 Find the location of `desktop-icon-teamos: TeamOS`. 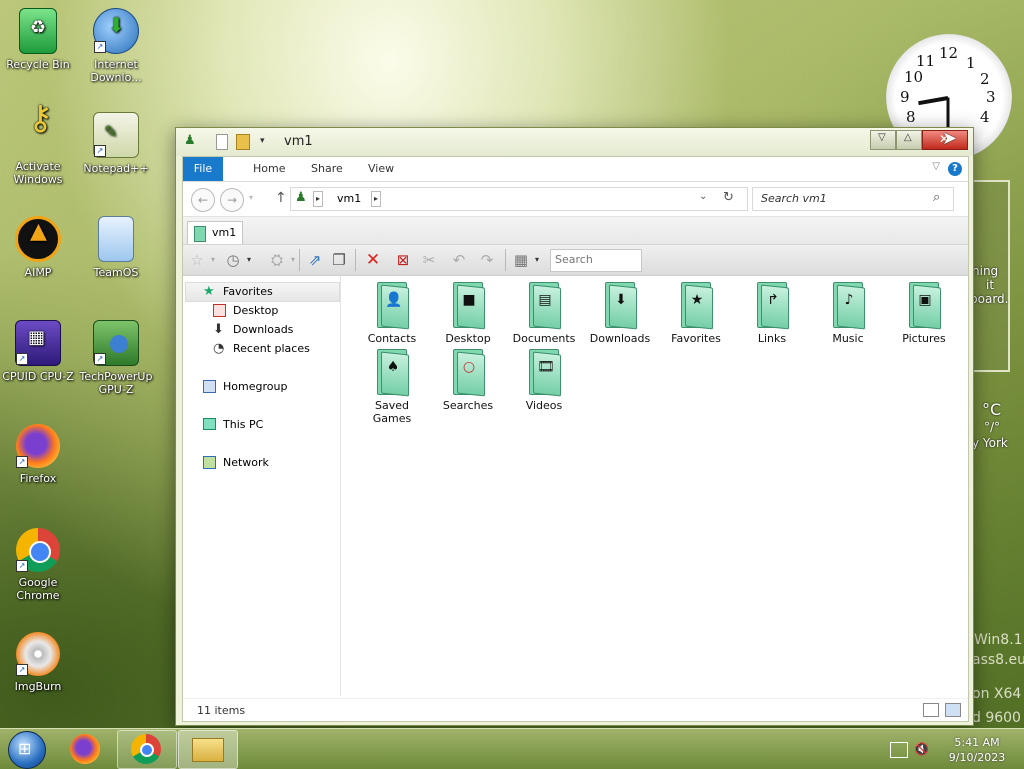

desktop-icon-teamos: TeamOS is located at coordinates (116, 247).